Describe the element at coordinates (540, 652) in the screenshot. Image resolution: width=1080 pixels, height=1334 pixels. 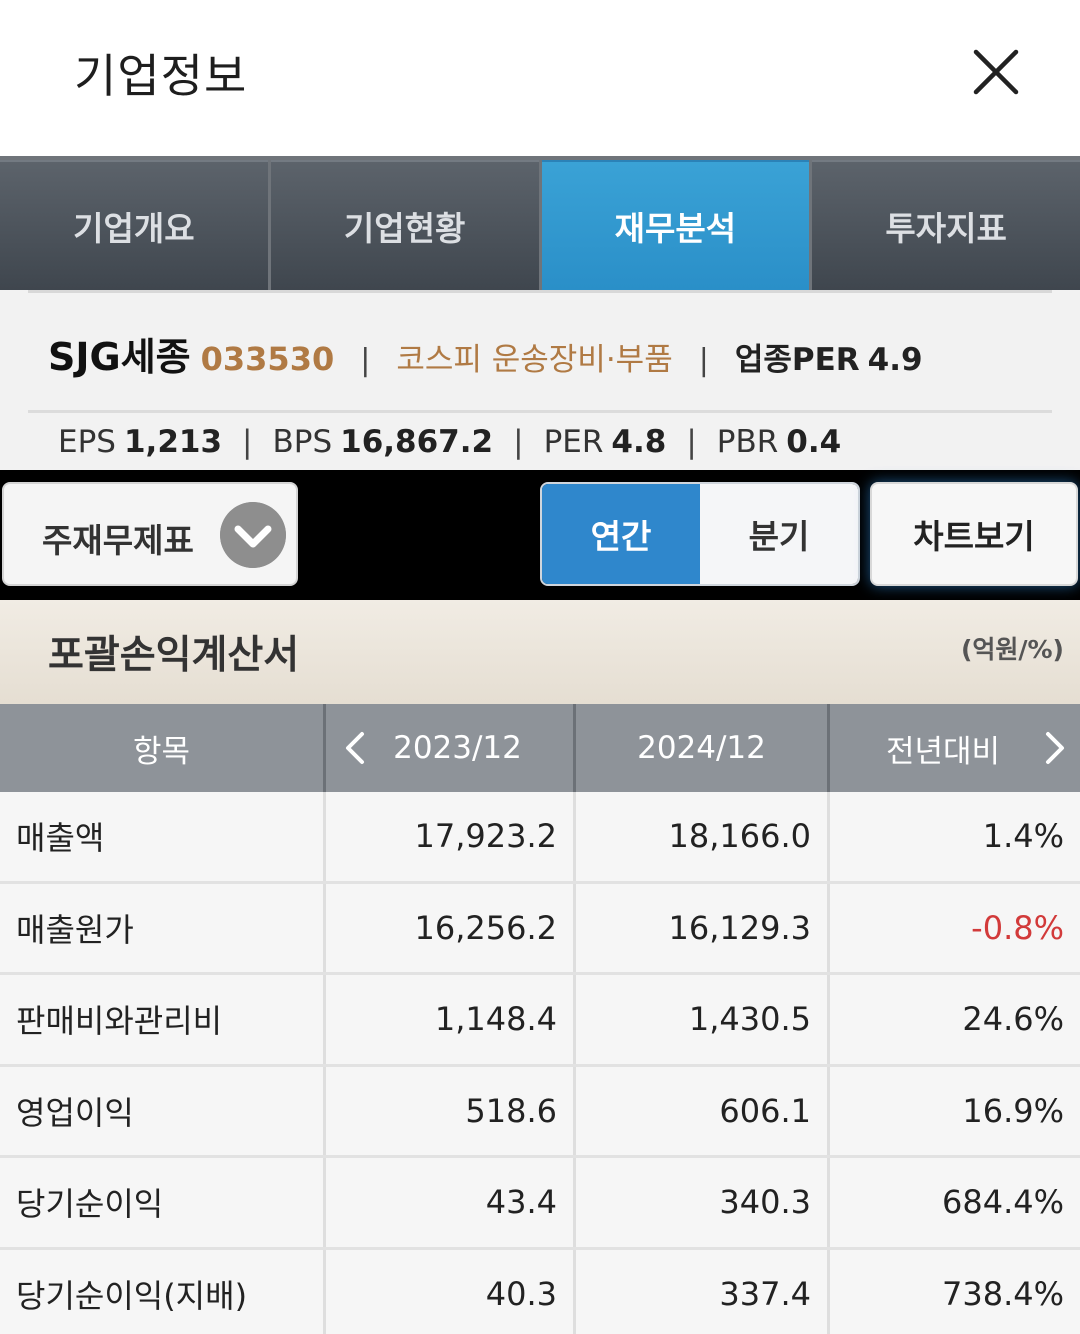
I see `statement-header: 포괄손익계산서 (억원/%)` at that location.